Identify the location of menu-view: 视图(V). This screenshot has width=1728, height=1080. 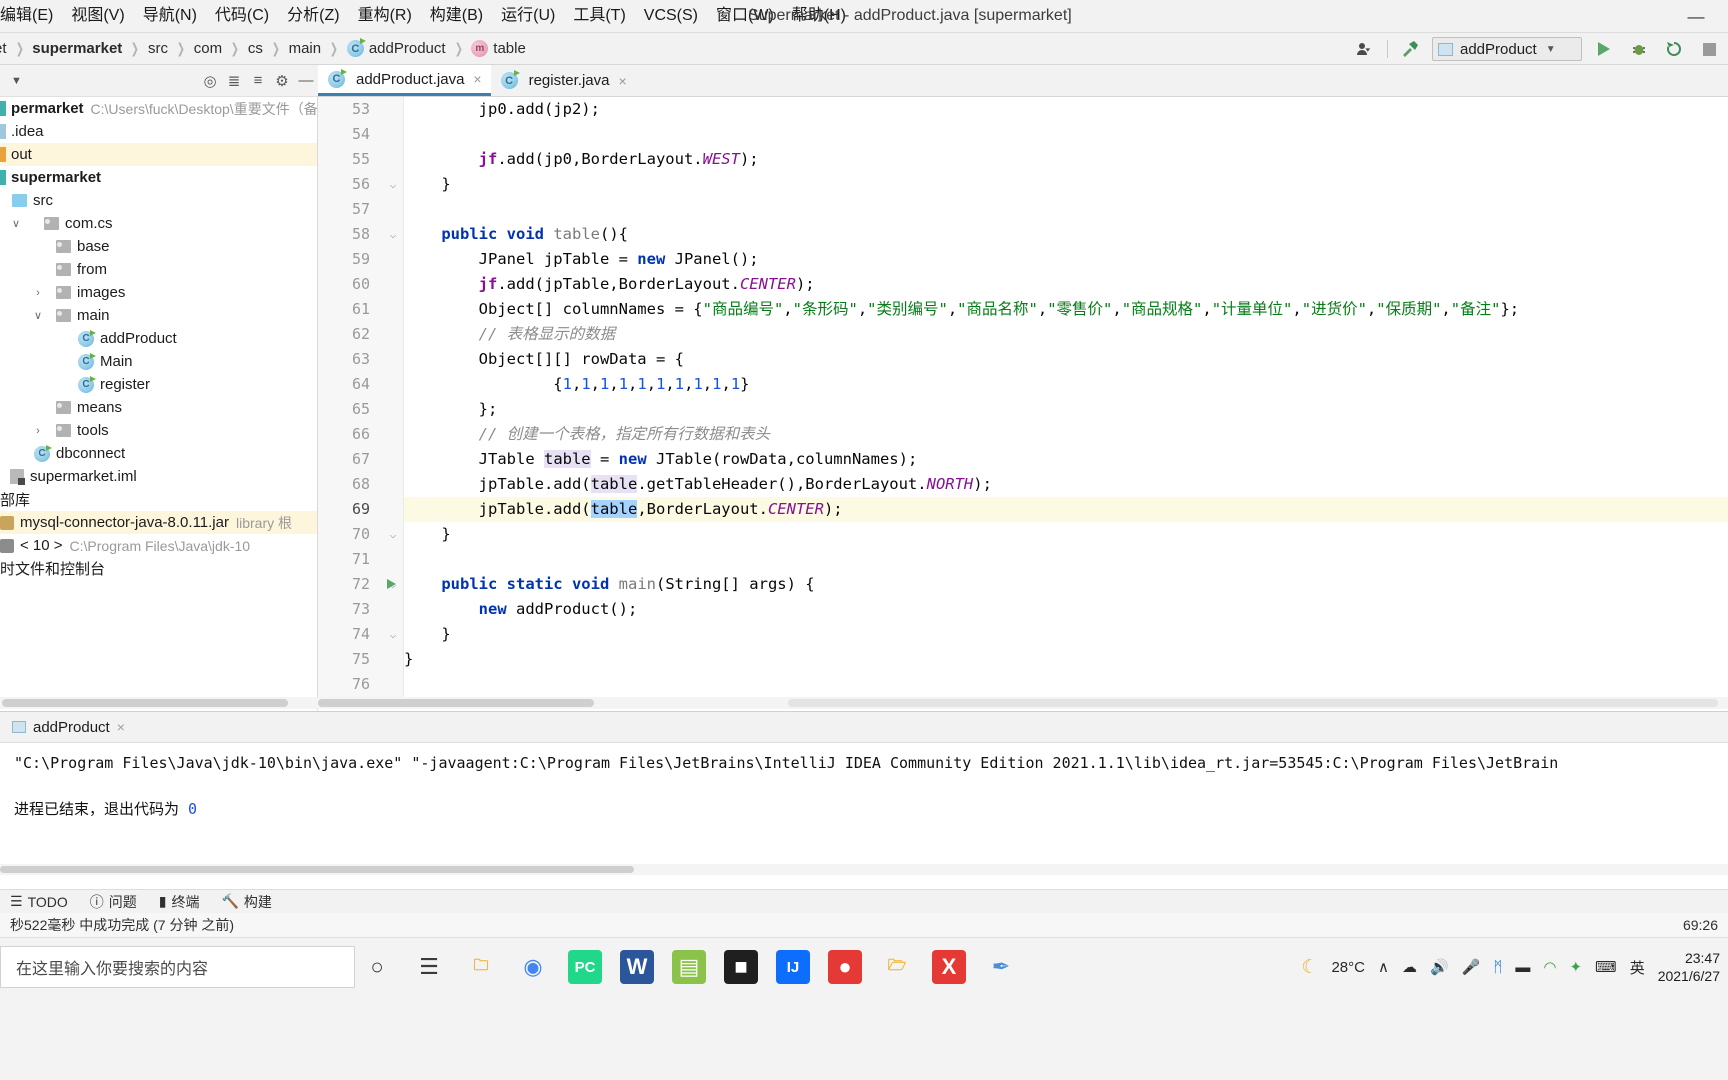
(97, 16).